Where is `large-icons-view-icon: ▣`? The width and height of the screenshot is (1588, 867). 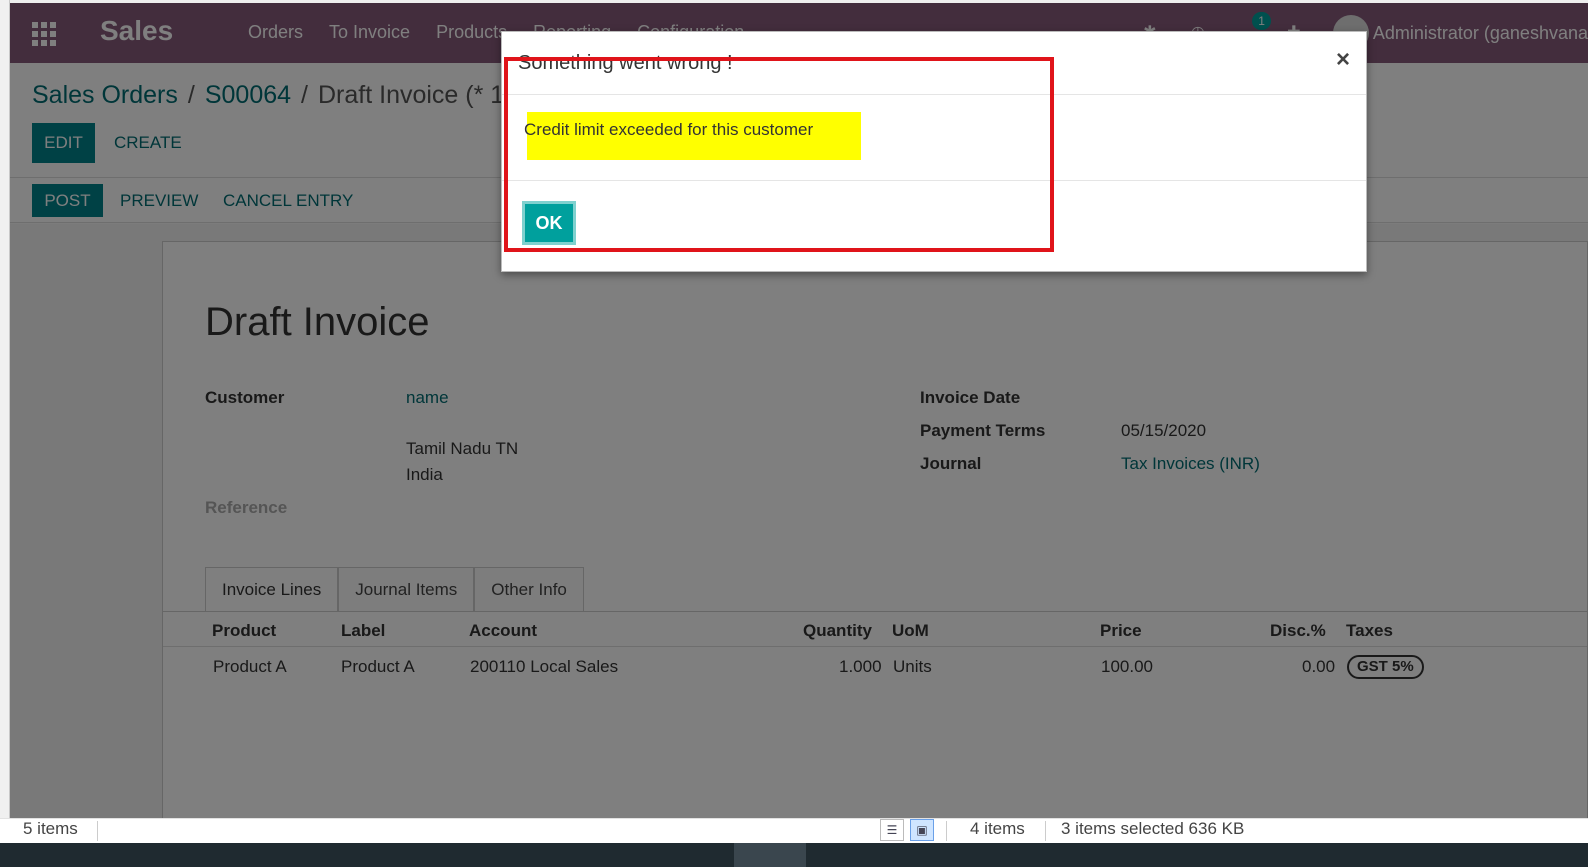 large-icons-view-icon: ▣ is located at coordinates (922, 830).